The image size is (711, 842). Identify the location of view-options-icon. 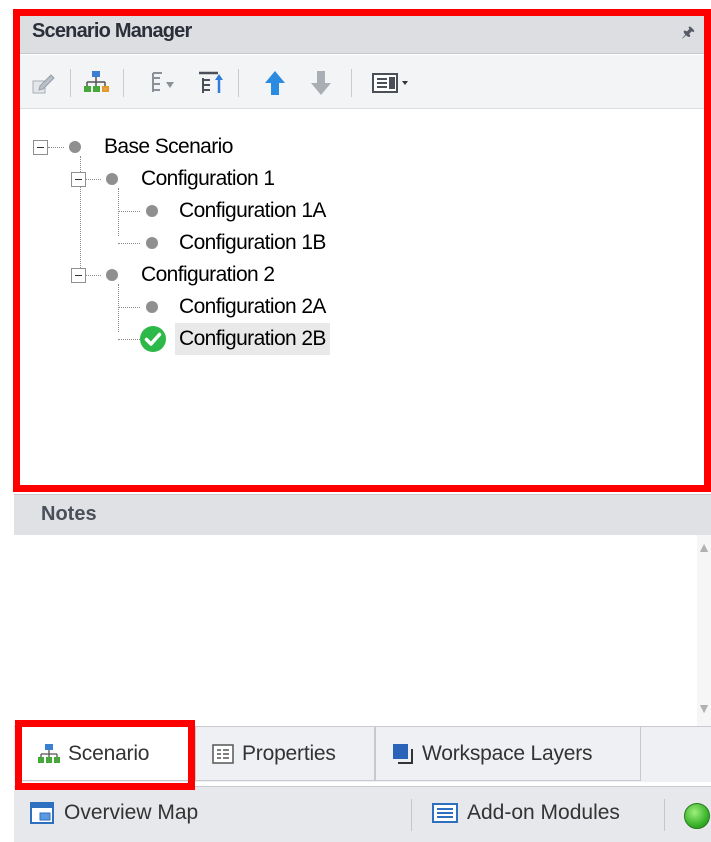
(395, 83).